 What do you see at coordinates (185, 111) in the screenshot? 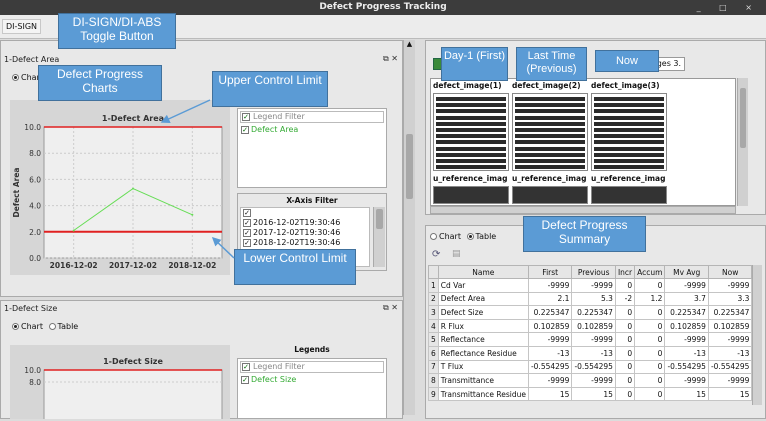
I see `ucl-arrow` at bounding box center [185, 111].